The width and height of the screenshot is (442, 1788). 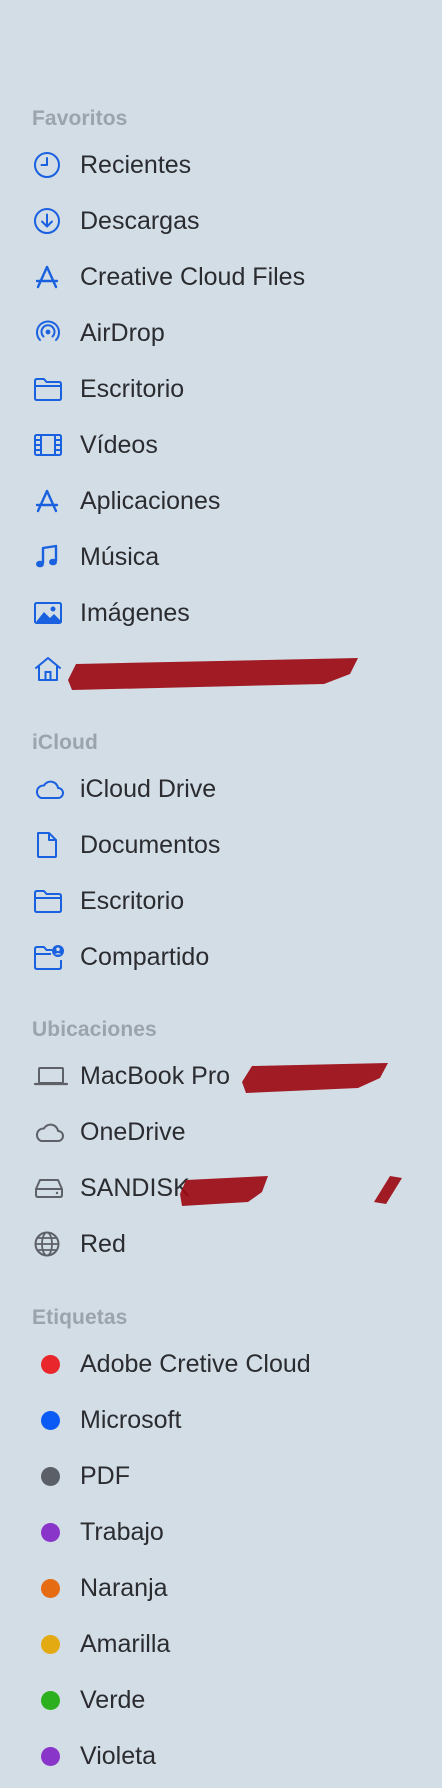 What do you see at coordinates (131, 1420) in the screenshot?
I see `sidebar-item-label: Microsoft` at bounding box center [131, 1420].